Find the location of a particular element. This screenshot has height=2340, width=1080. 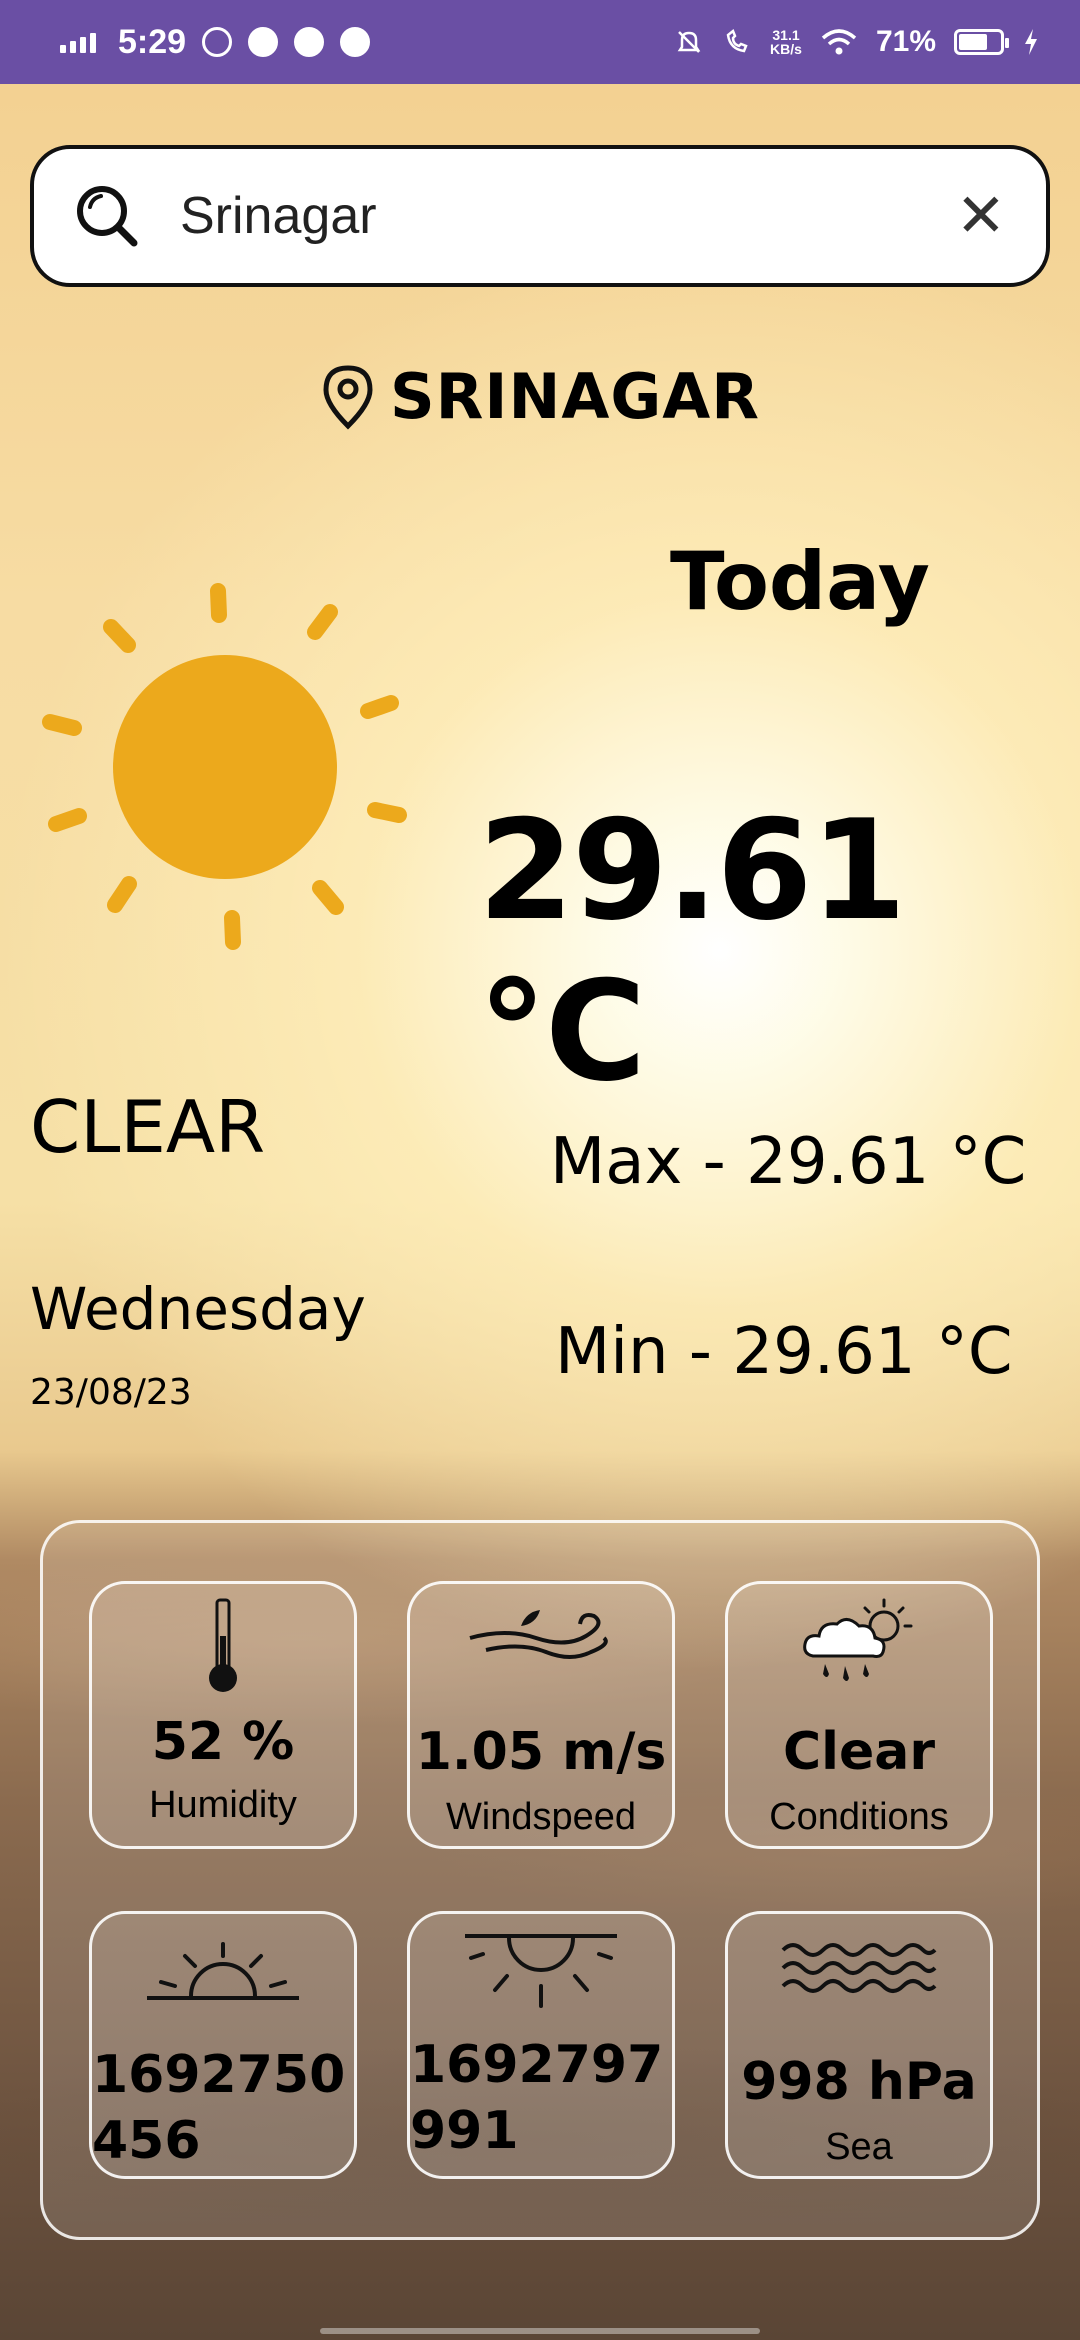

windspeed-label: Windspeed is located at coordinates (541, 1817).